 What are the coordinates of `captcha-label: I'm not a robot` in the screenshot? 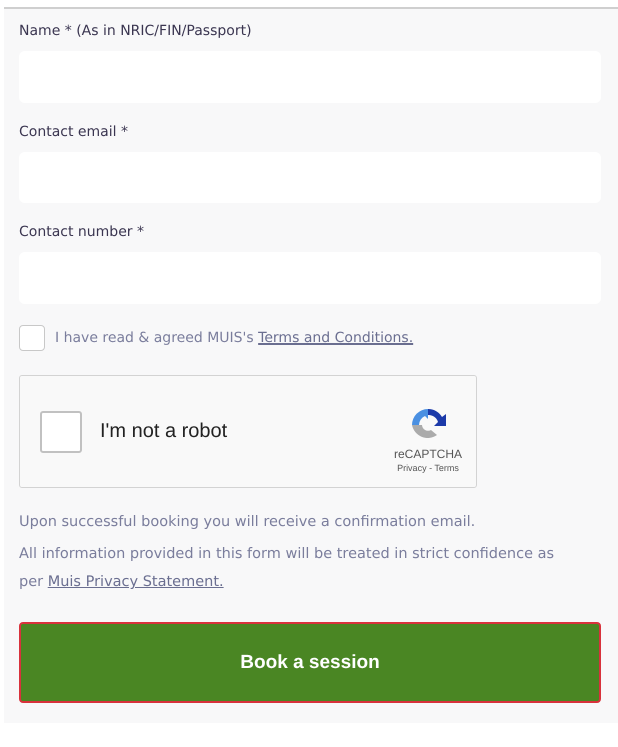 It's located at (164, 432).